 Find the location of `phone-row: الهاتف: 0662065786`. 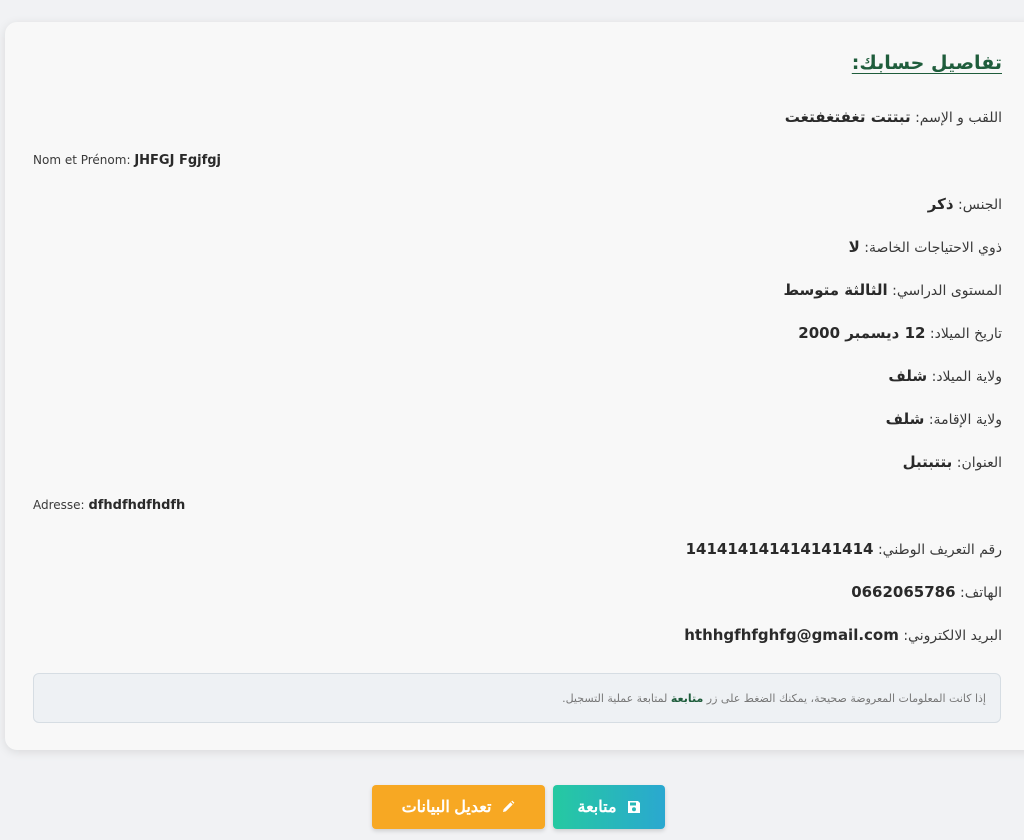

phone-row: الهاتف: 0662065786 is located at coordinates (926, 592).